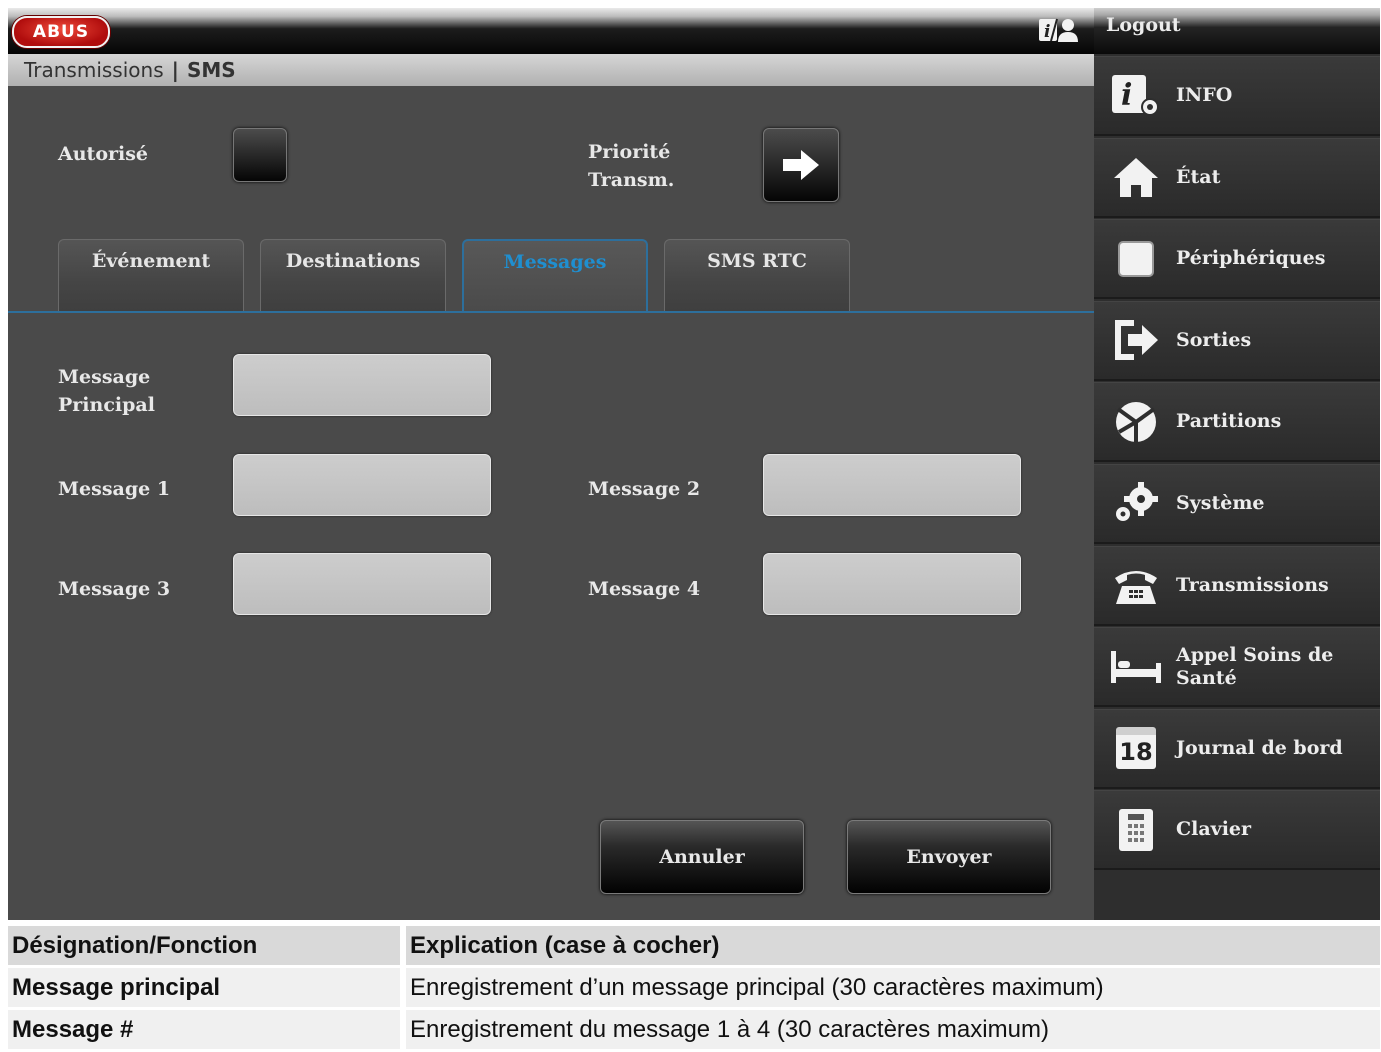 Image resolution: width=1381 pixels, height=1052 pixels. I want to click on keypad-icon, so click(1136, 829).